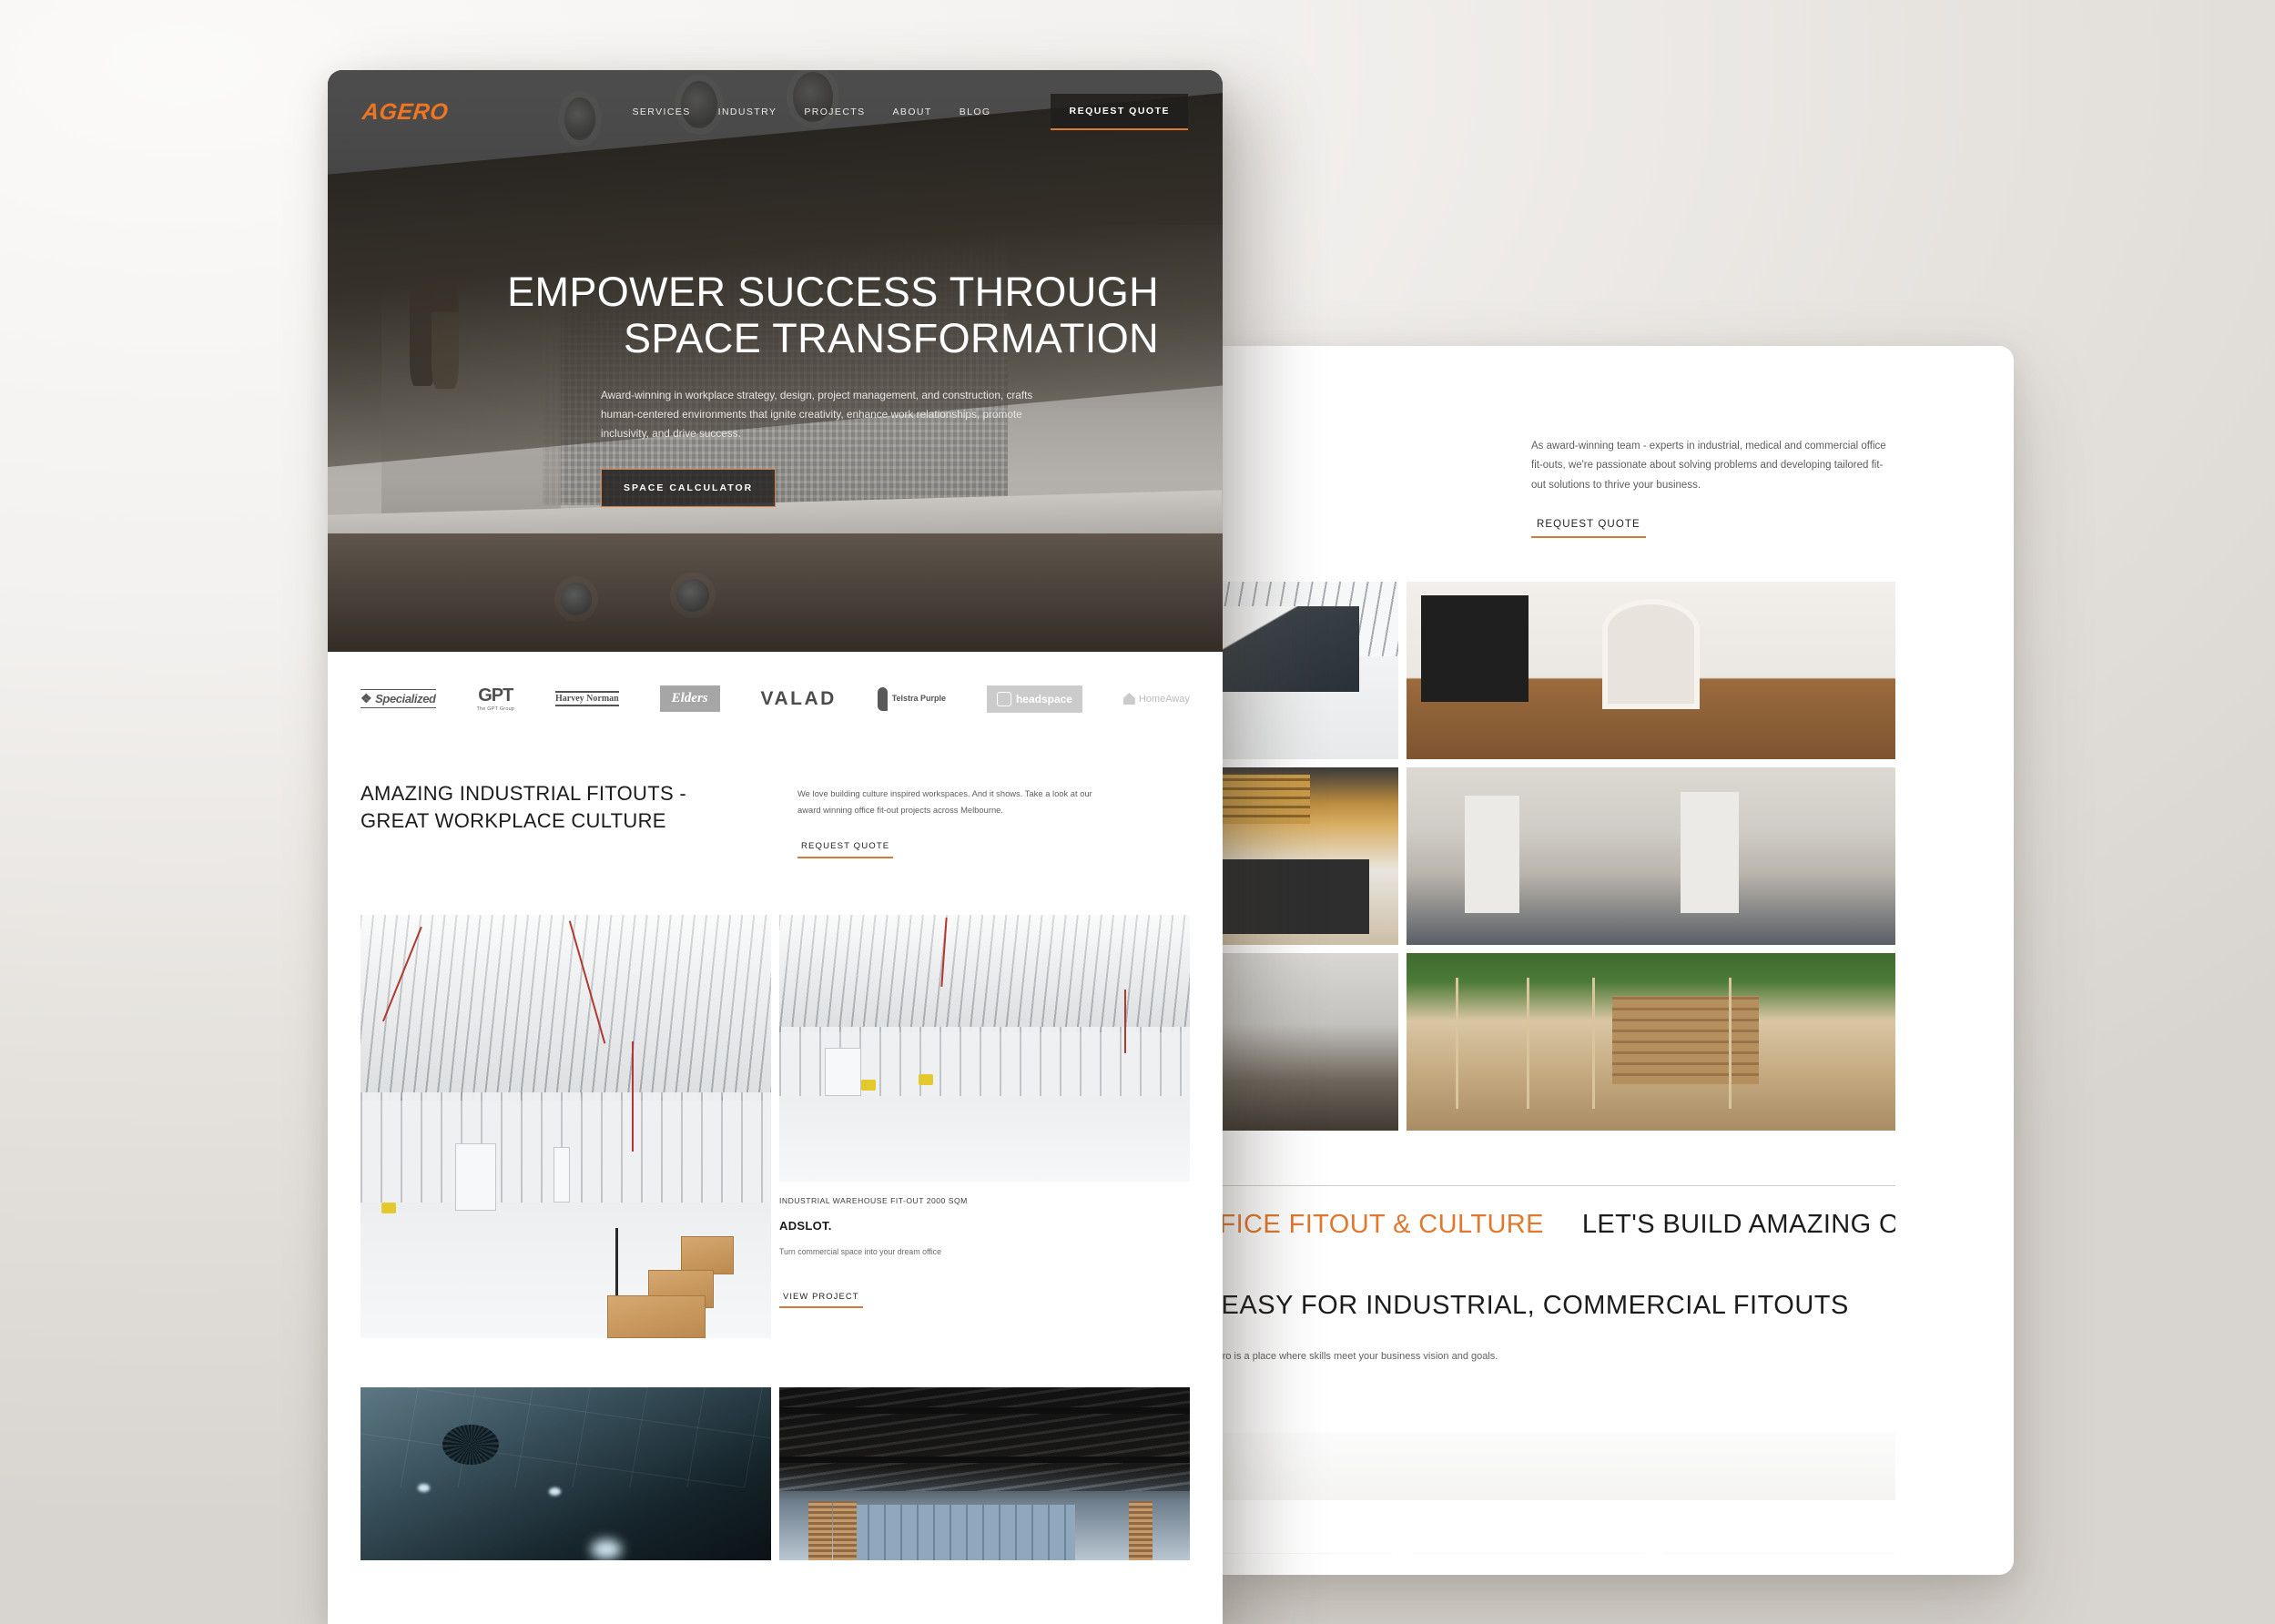 Image resolution: width=2275 pixels, height=1624 pixels. I want to click on industries-photo-grid, so click(1559, 856).